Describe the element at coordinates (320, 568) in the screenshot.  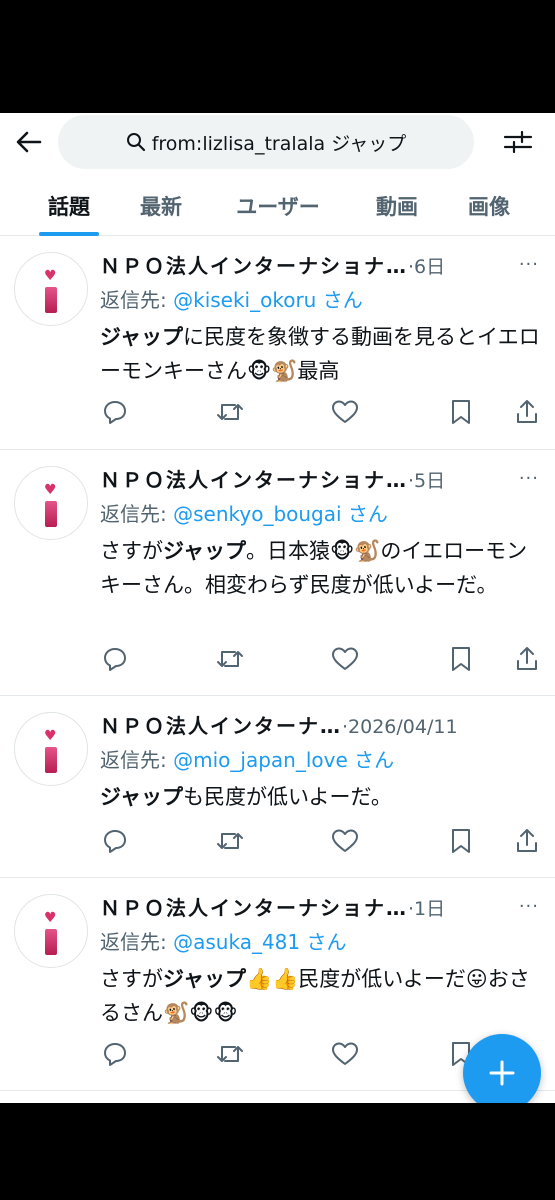
I see `tweet-text: さすがジャップ。日本猿🐵🐒のイエローモンキーさん。相変わらず民度が低いよーだ。` at that location.